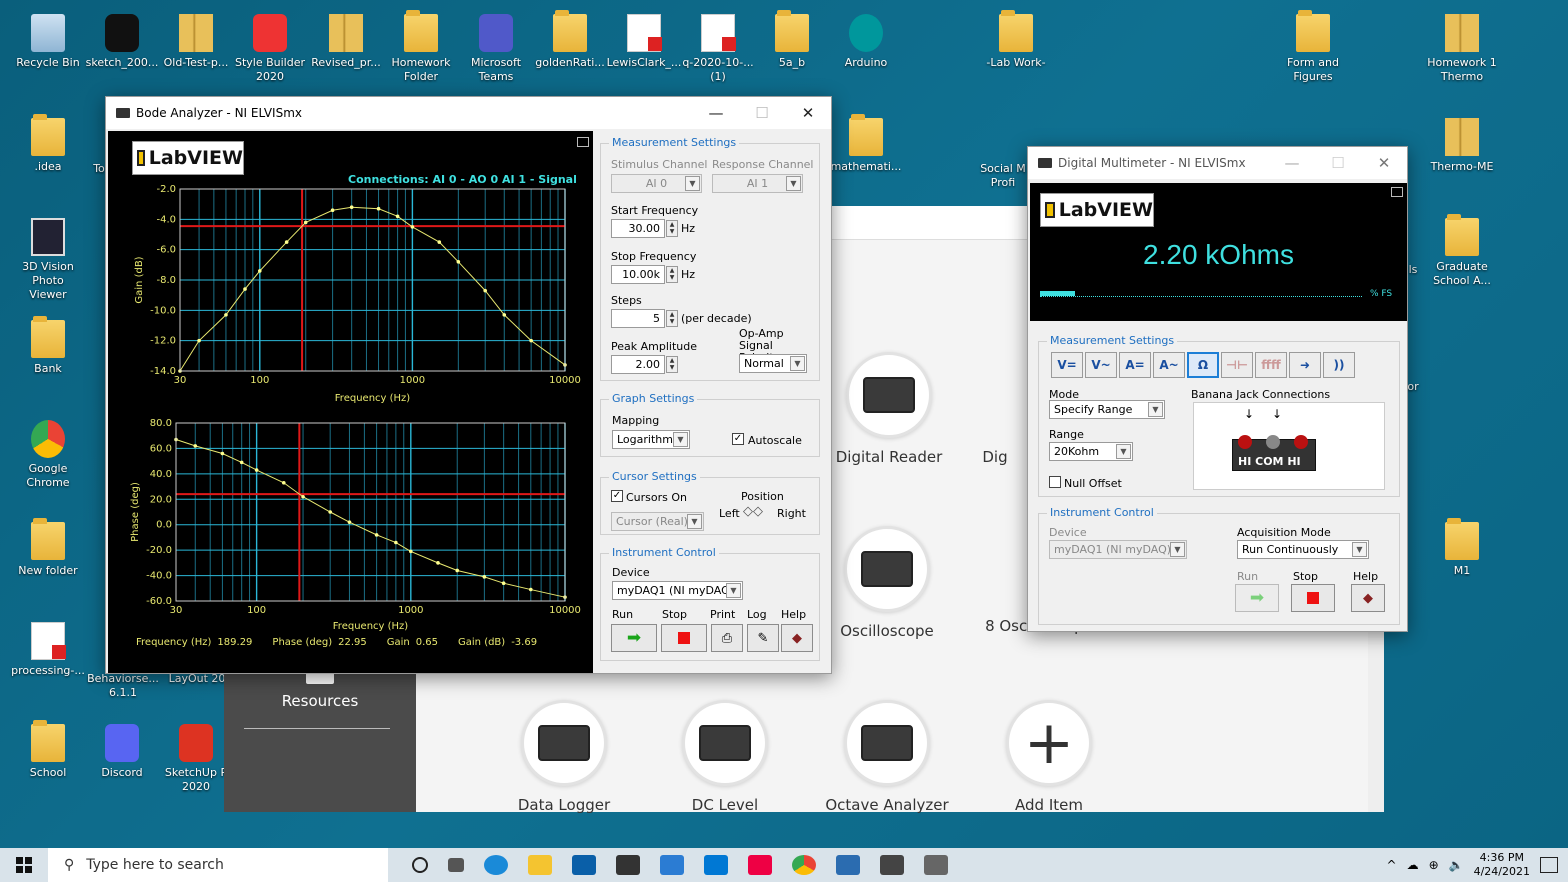 The image size is (1568, 882). Describe the element at coordinates (1217, 163) in the screenshot. I see `dmm-titlebar: Digital Multimeter - NI ELVISmx — ☐ ✕` at that location.